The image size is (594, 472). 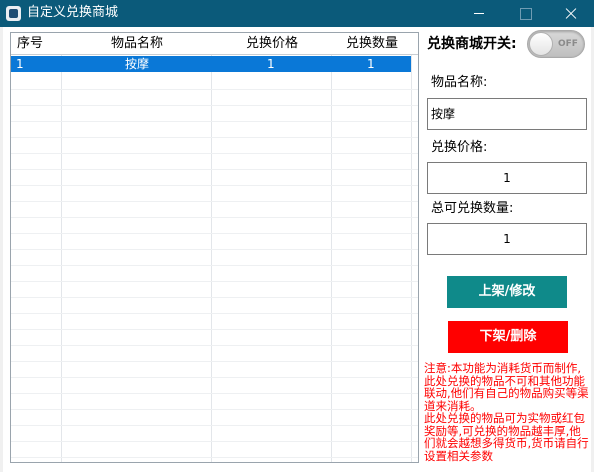 What do you see at coordinates (568, 44) in the screenshot?
I see `toggle-state-text: OFF` at bounding box center [568, 44].